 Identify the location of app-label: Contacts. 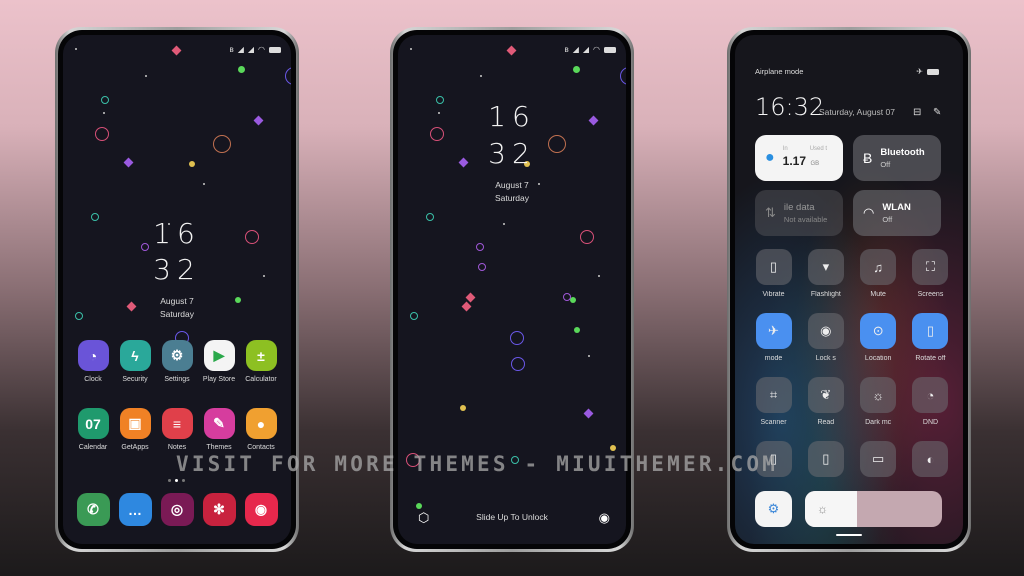
(261, 447).